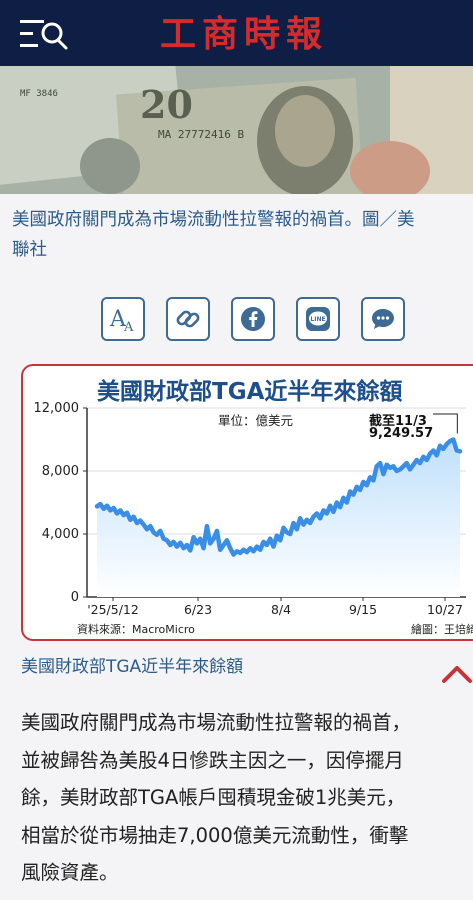 This screenshot has width=473, height=900. I want to click on x-tick-label: '25/5/12, so click(113, 609).